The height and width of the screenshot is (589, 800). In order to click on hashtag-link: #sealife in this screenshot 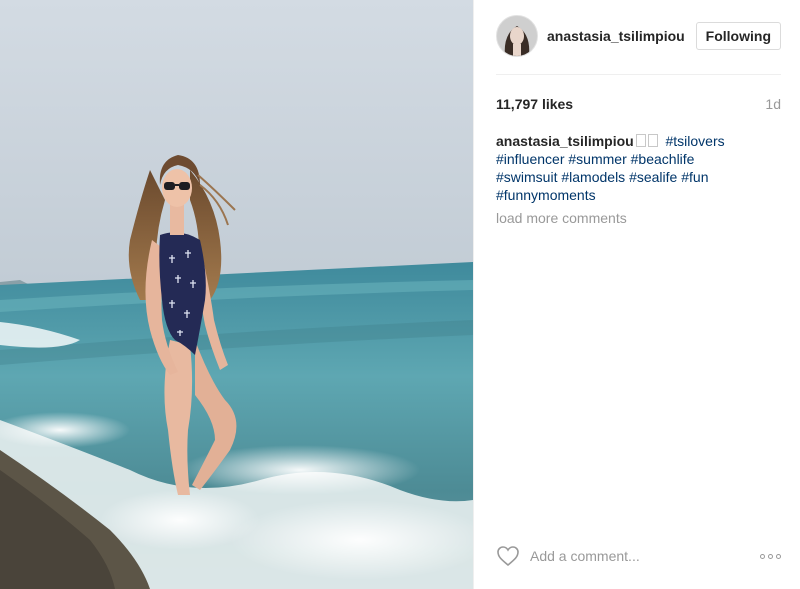, I will do `click(653, 177)`.